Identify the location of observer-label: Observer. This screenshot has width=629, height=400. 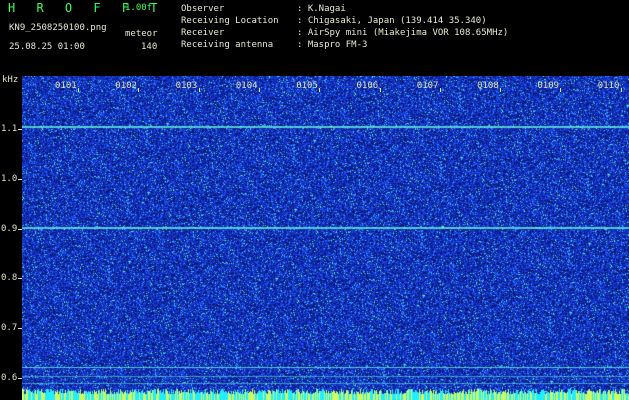
(203, 9).